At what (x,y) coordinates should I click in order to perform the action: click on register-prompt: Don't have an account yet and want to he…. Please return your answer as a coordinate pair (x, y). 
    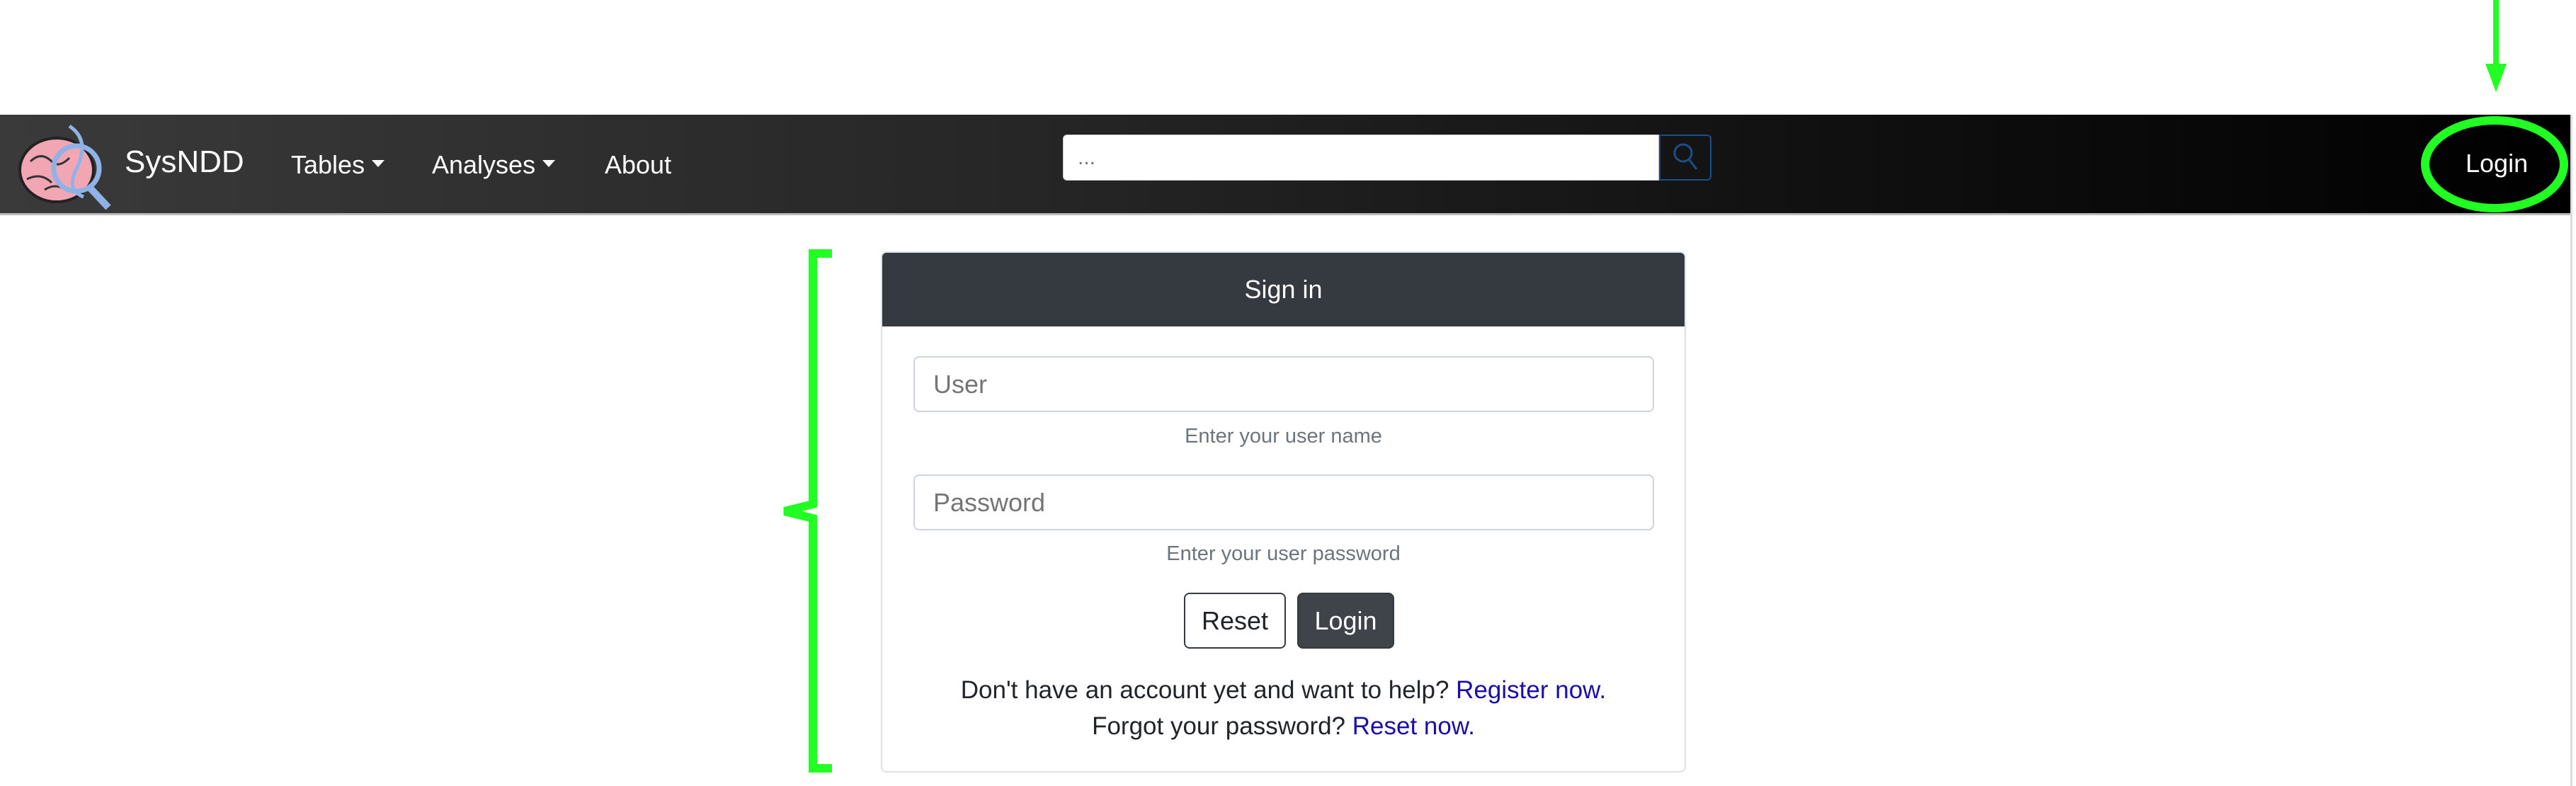
    Looking at the image, I should click on (1204, 690).